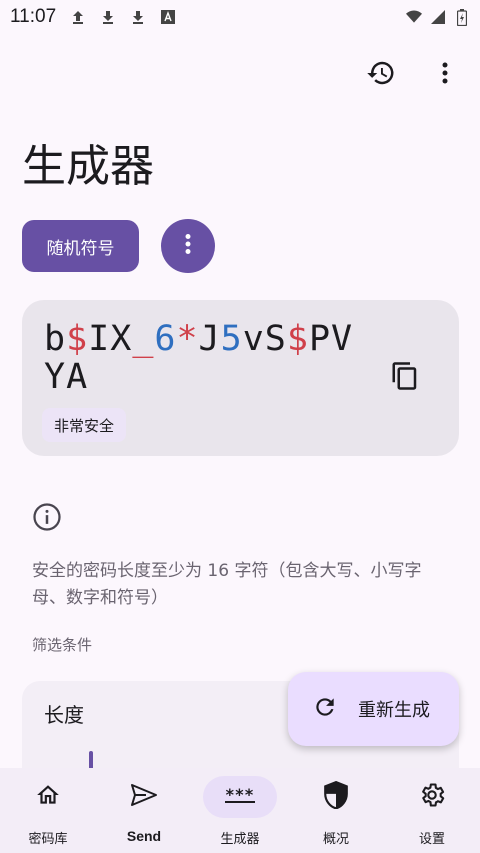 The image size is (480, 853). Describe the element at coordinates (431, 839) in the screenshot. I see `nav-label: 设置` at that location.